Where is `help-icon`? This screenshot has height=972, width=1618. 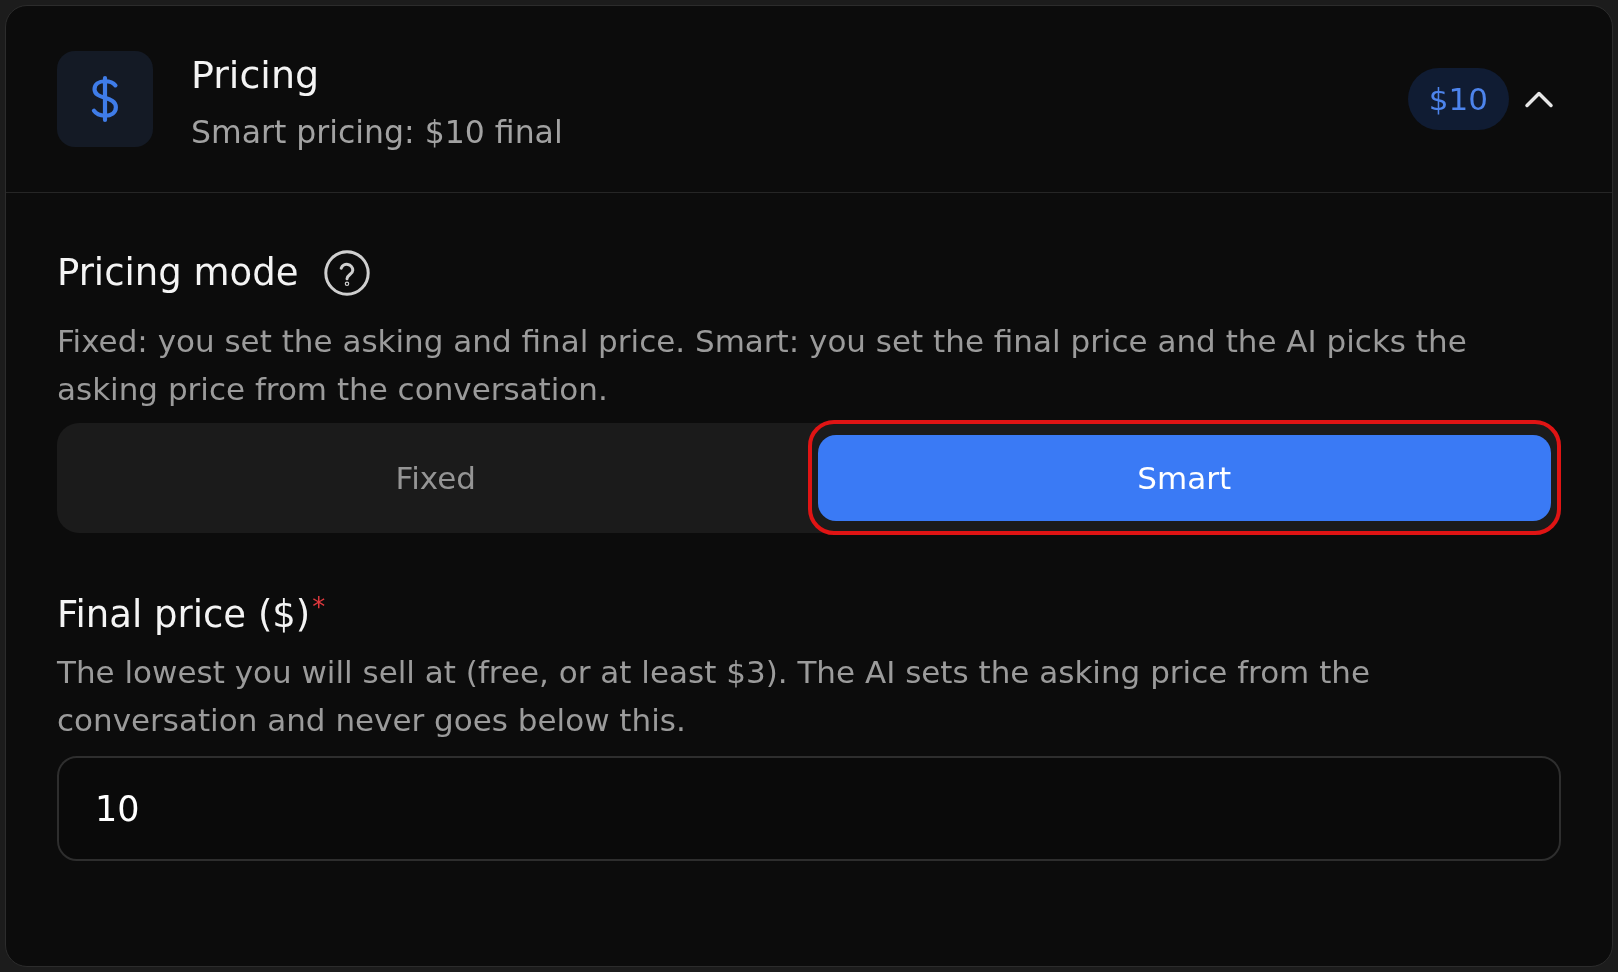
help-icon is located at coordinates (347, 273).